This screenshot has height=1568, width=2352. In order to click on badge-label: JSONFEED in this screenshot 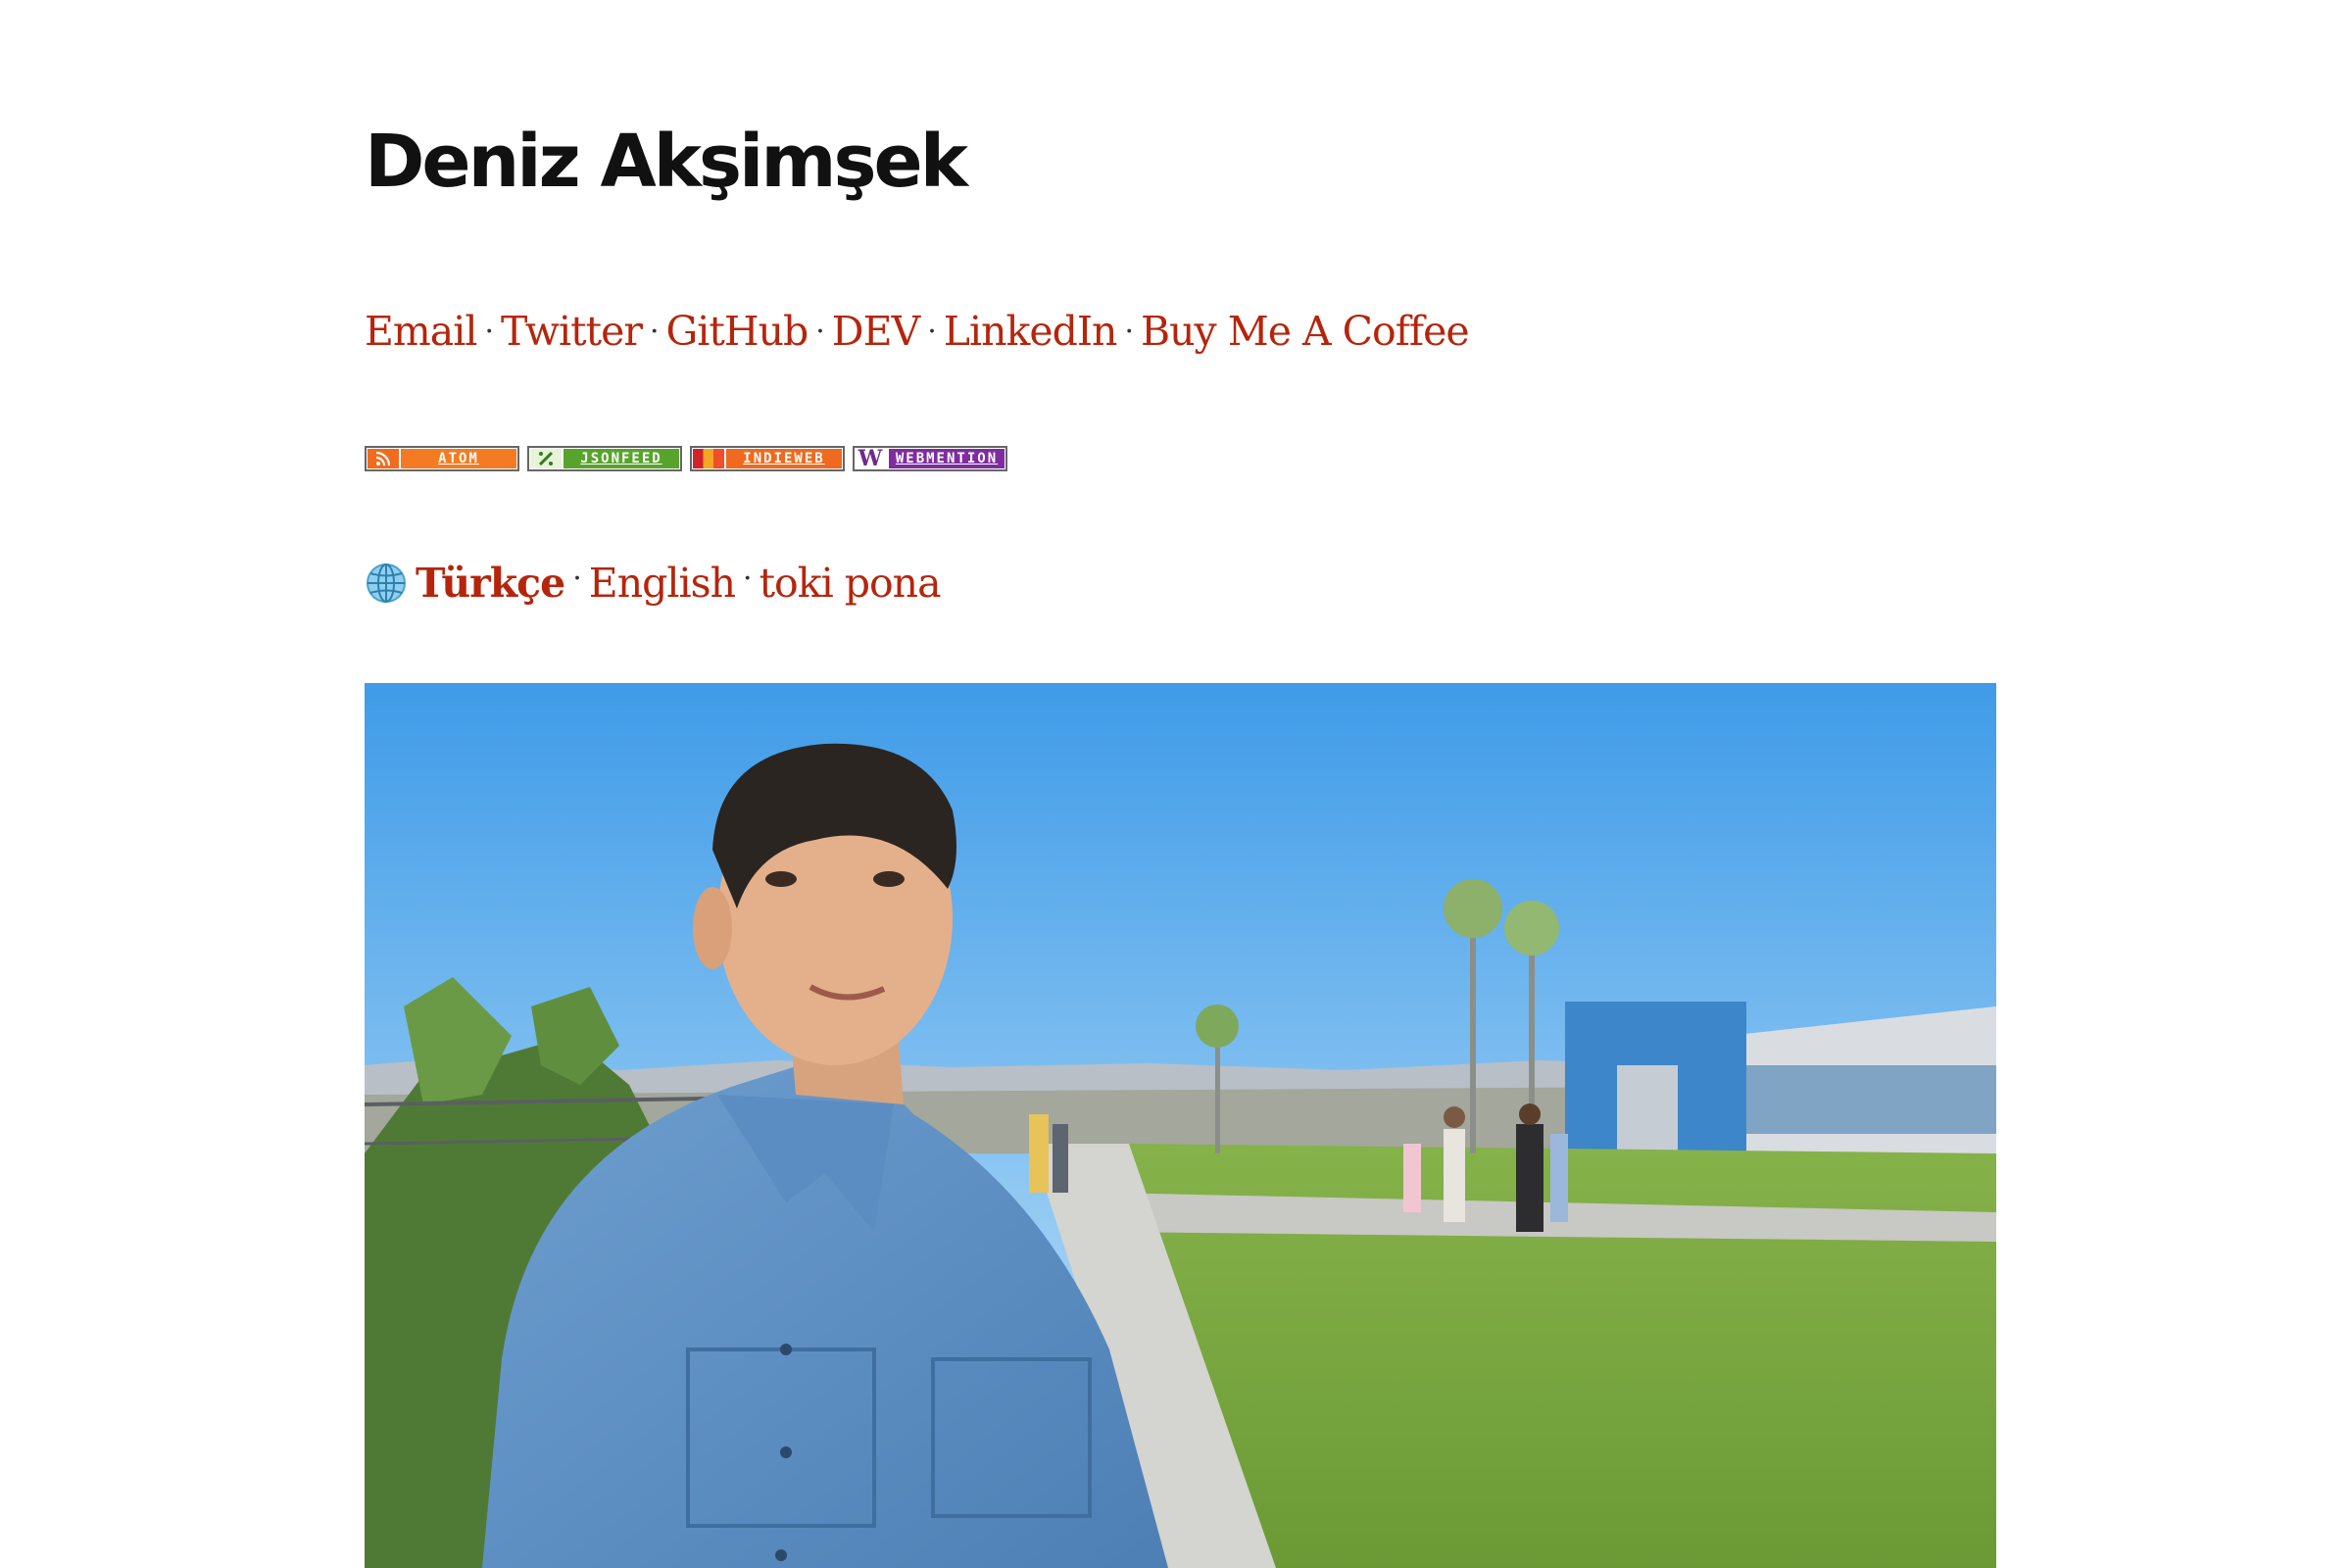, I will do `click(621, 458)`.